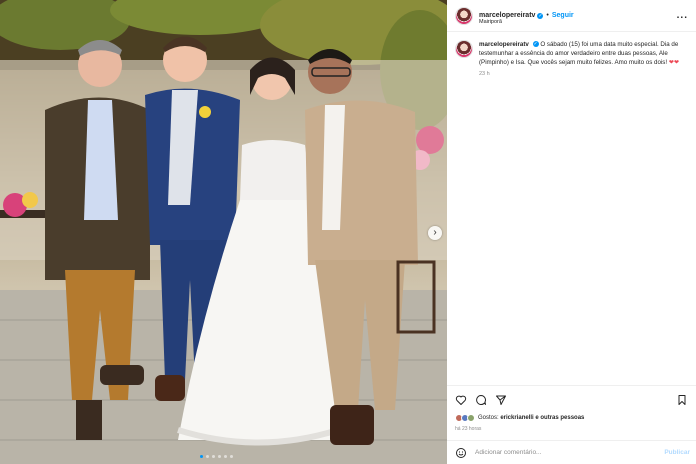 The width and height of the screenshot is (696, 464). What do you see at coordinates (489, 418) in the screenshot?
I see `likes-prefix: Gostos:` at bounding box center [489, 418].